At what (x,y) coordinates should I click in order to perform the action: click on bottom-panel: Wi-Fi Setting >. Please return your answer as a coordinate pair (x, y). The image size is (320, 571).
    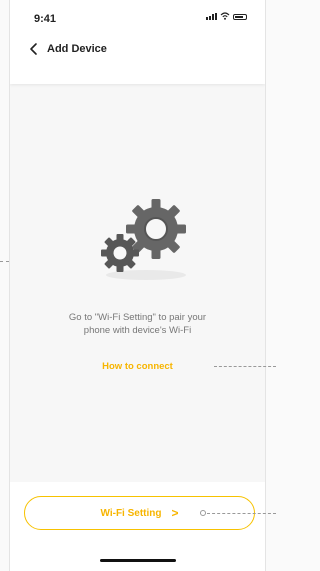
    Looking at the image, I should click on (137, 526).